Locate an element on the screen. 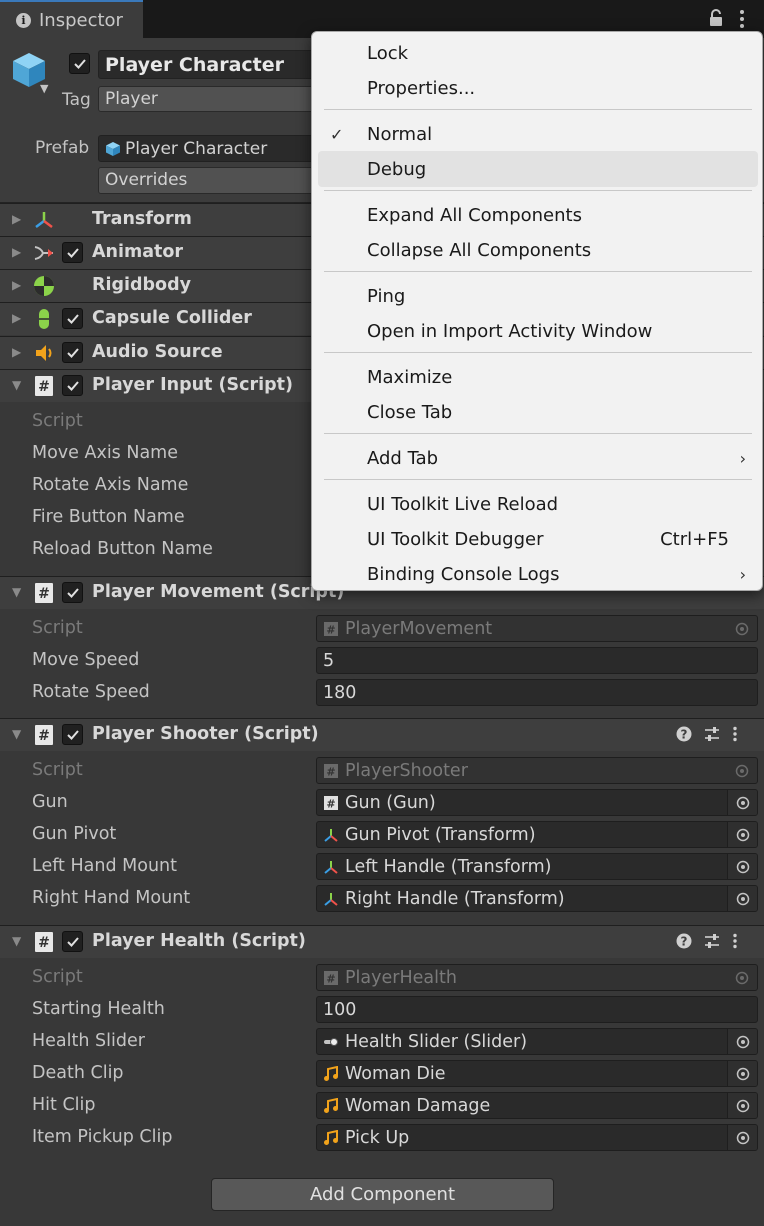  tag-dropdown: Player is located at coordinates (218, 99).